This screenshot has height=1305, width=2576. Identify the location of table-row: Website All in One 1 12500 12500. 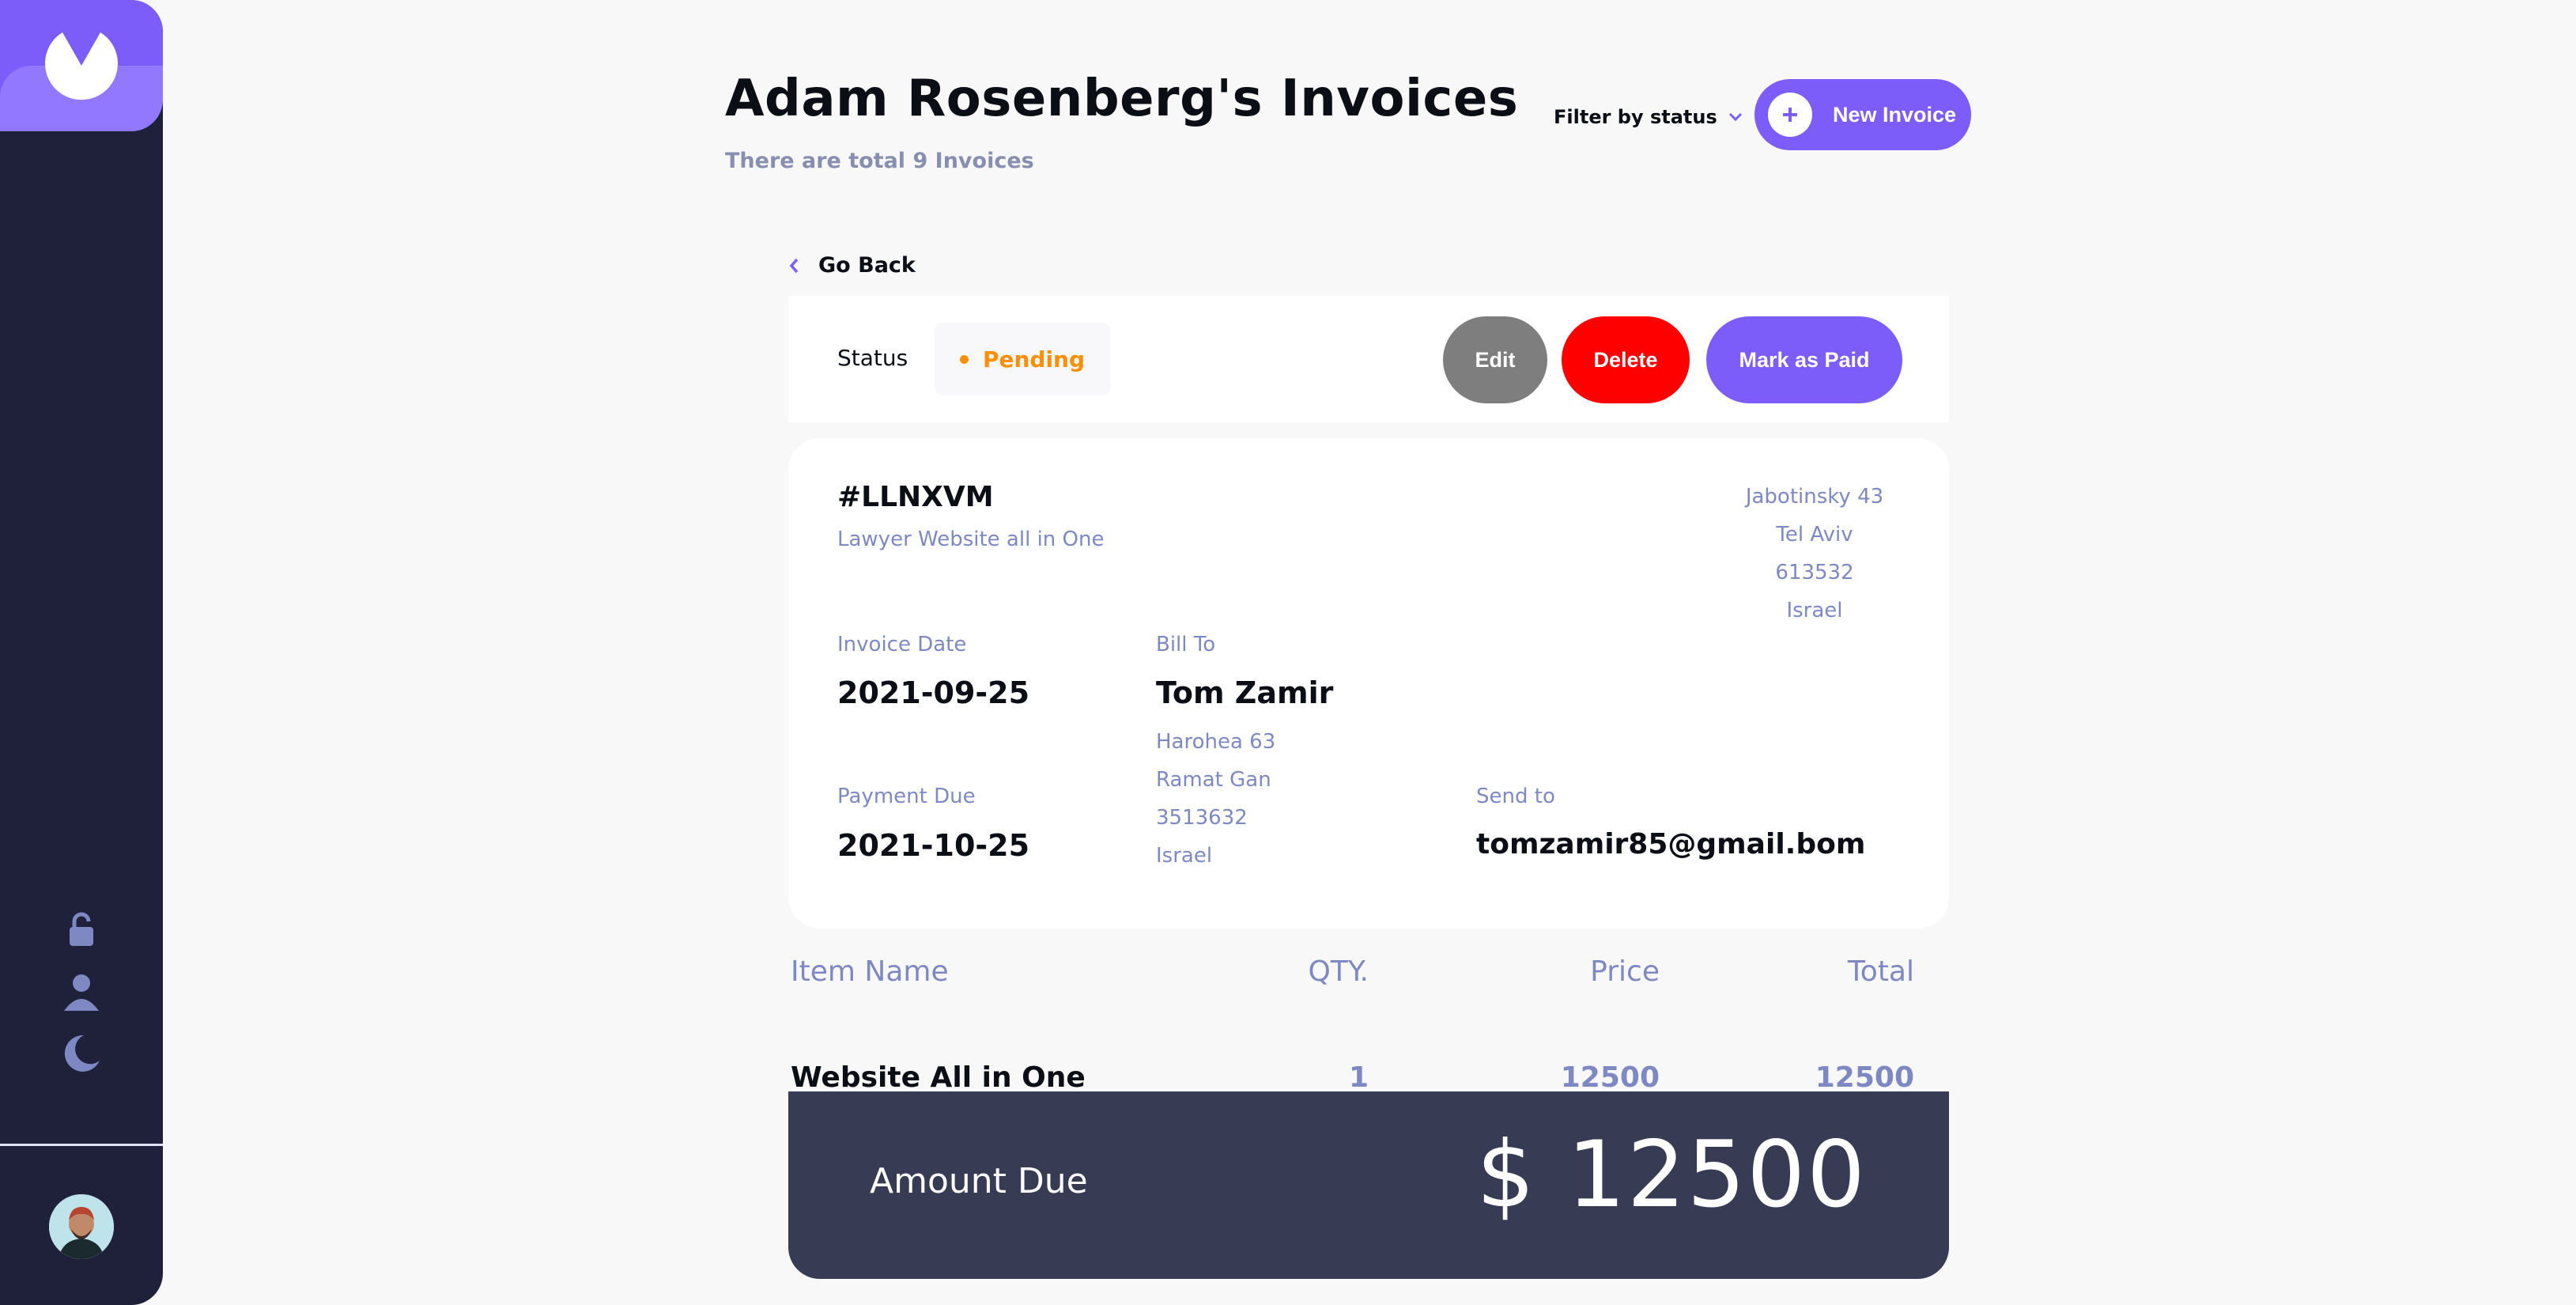
(1368, 1049).